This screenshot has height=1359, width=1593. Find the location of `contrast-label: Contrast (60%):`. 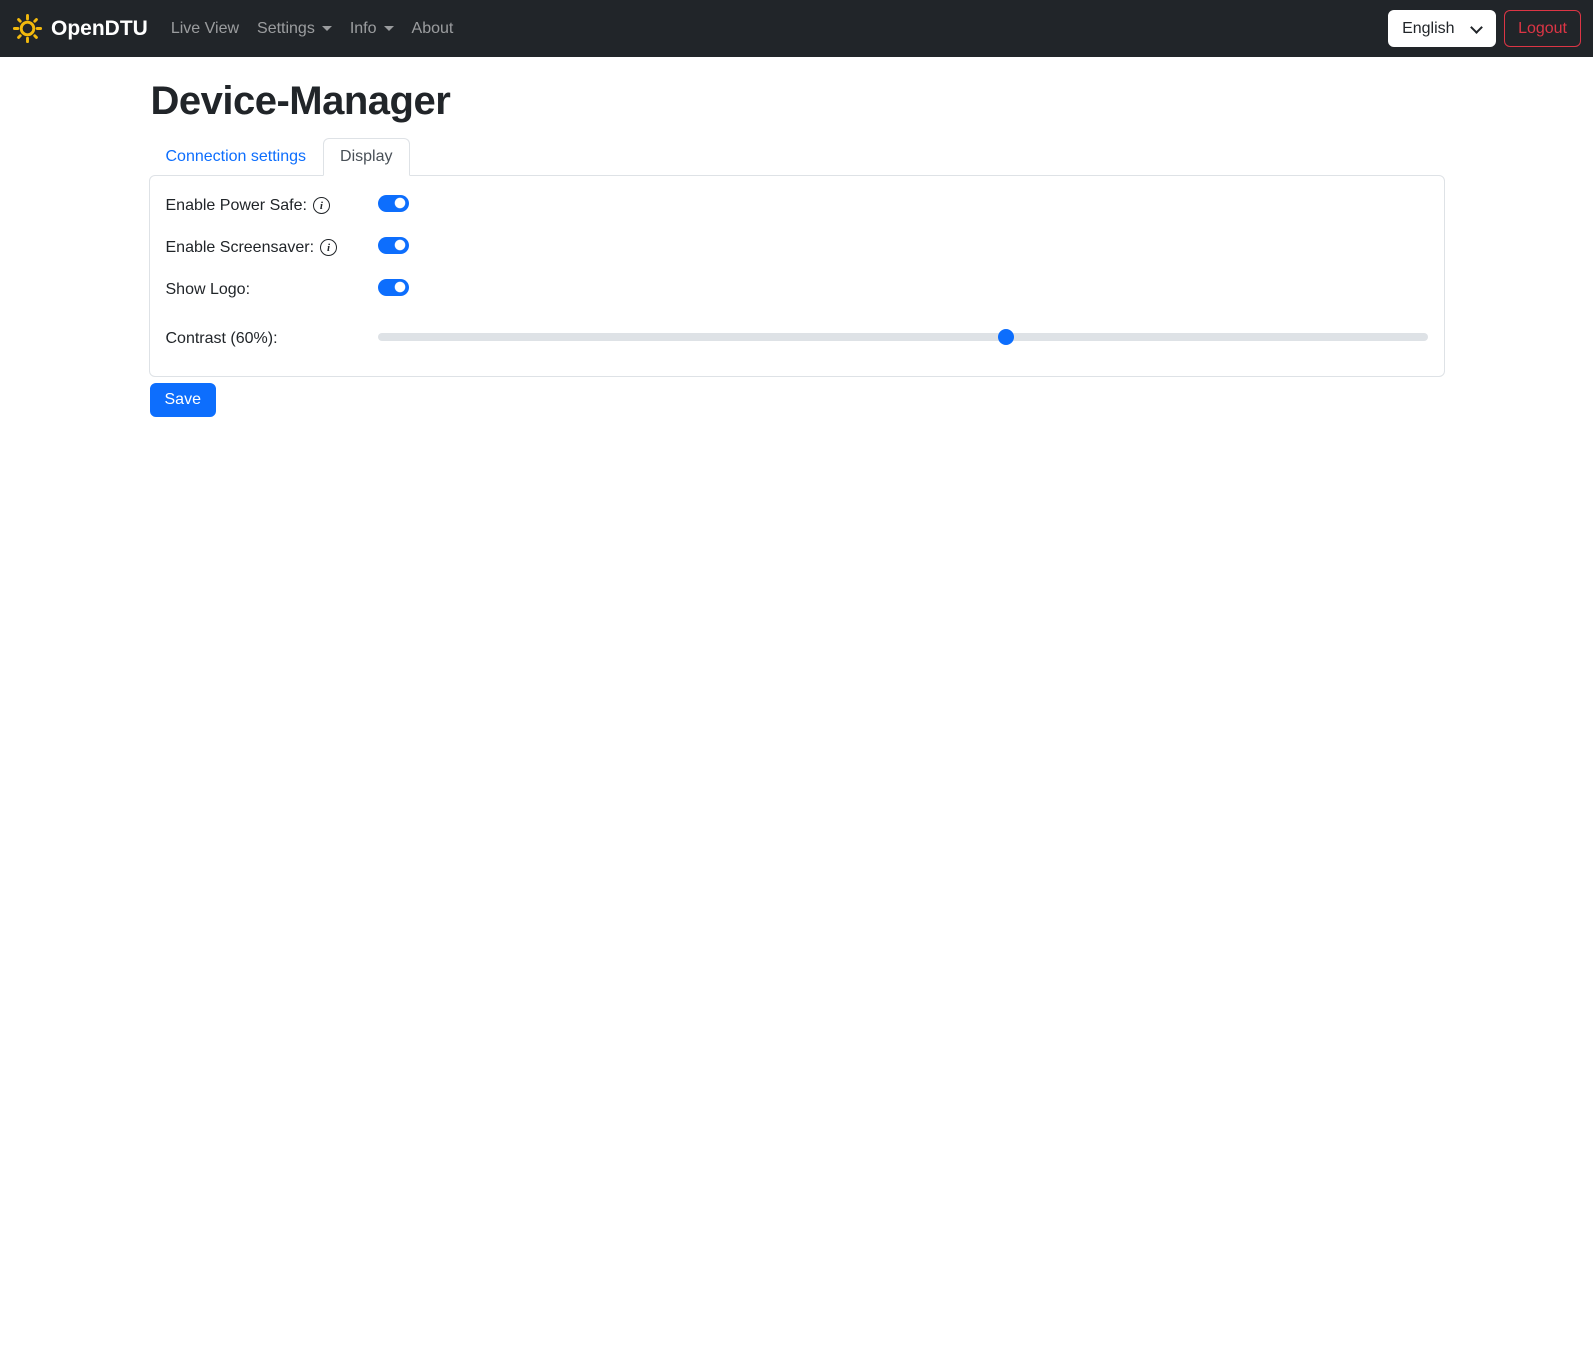

contrast-label: Contrast (60%): is located at coordinates (221, 338).